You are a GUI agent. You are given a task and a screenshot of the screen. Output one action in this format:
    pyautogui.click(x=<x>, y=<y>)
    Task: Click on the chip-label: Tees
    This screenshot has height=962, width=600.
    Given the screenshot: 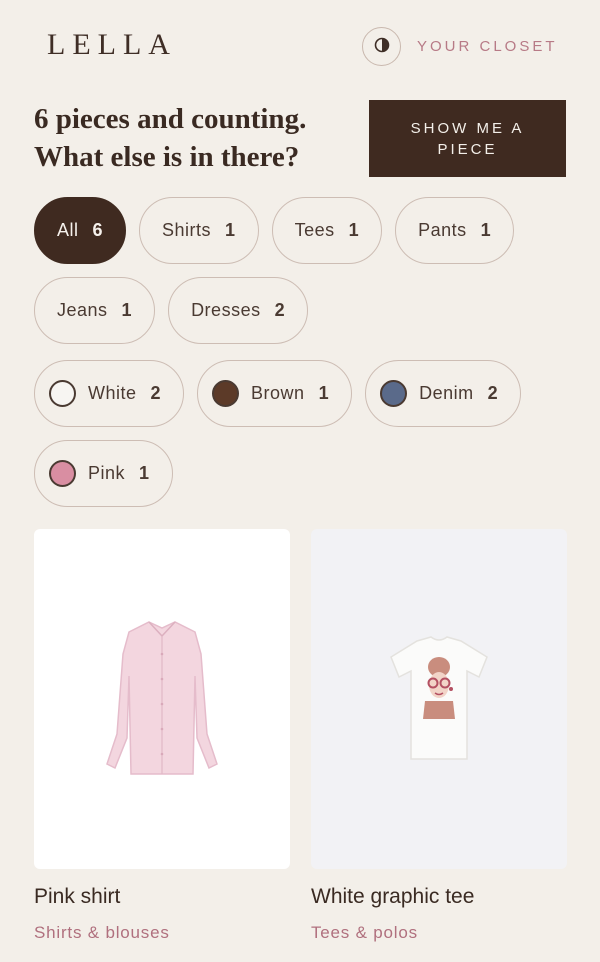 What is the action you would take?
    pyautogui.click(x=314, y=230)
    